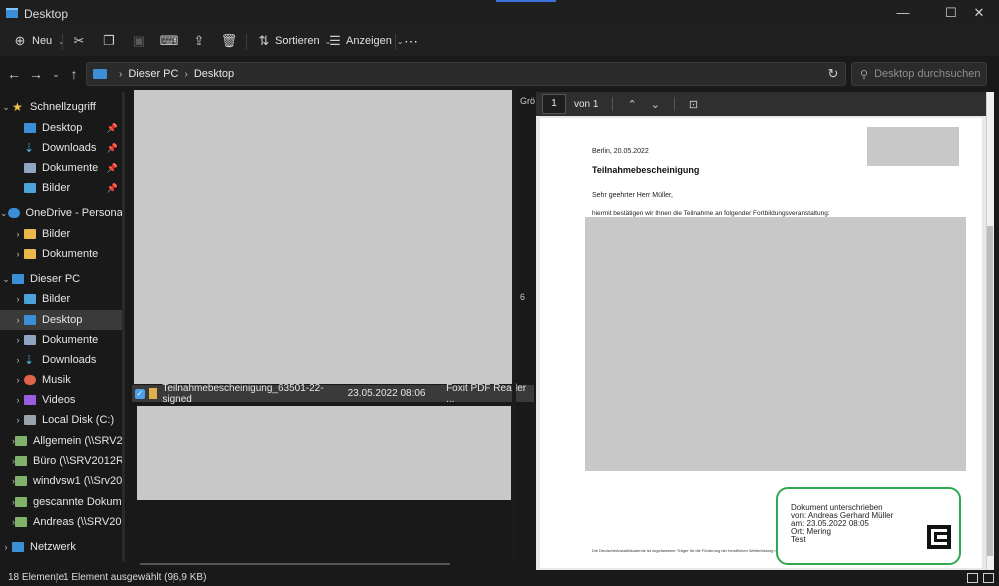 This screenshot has width=999, height=586. I want to click on signature-logo-icon, so click(939, 537).